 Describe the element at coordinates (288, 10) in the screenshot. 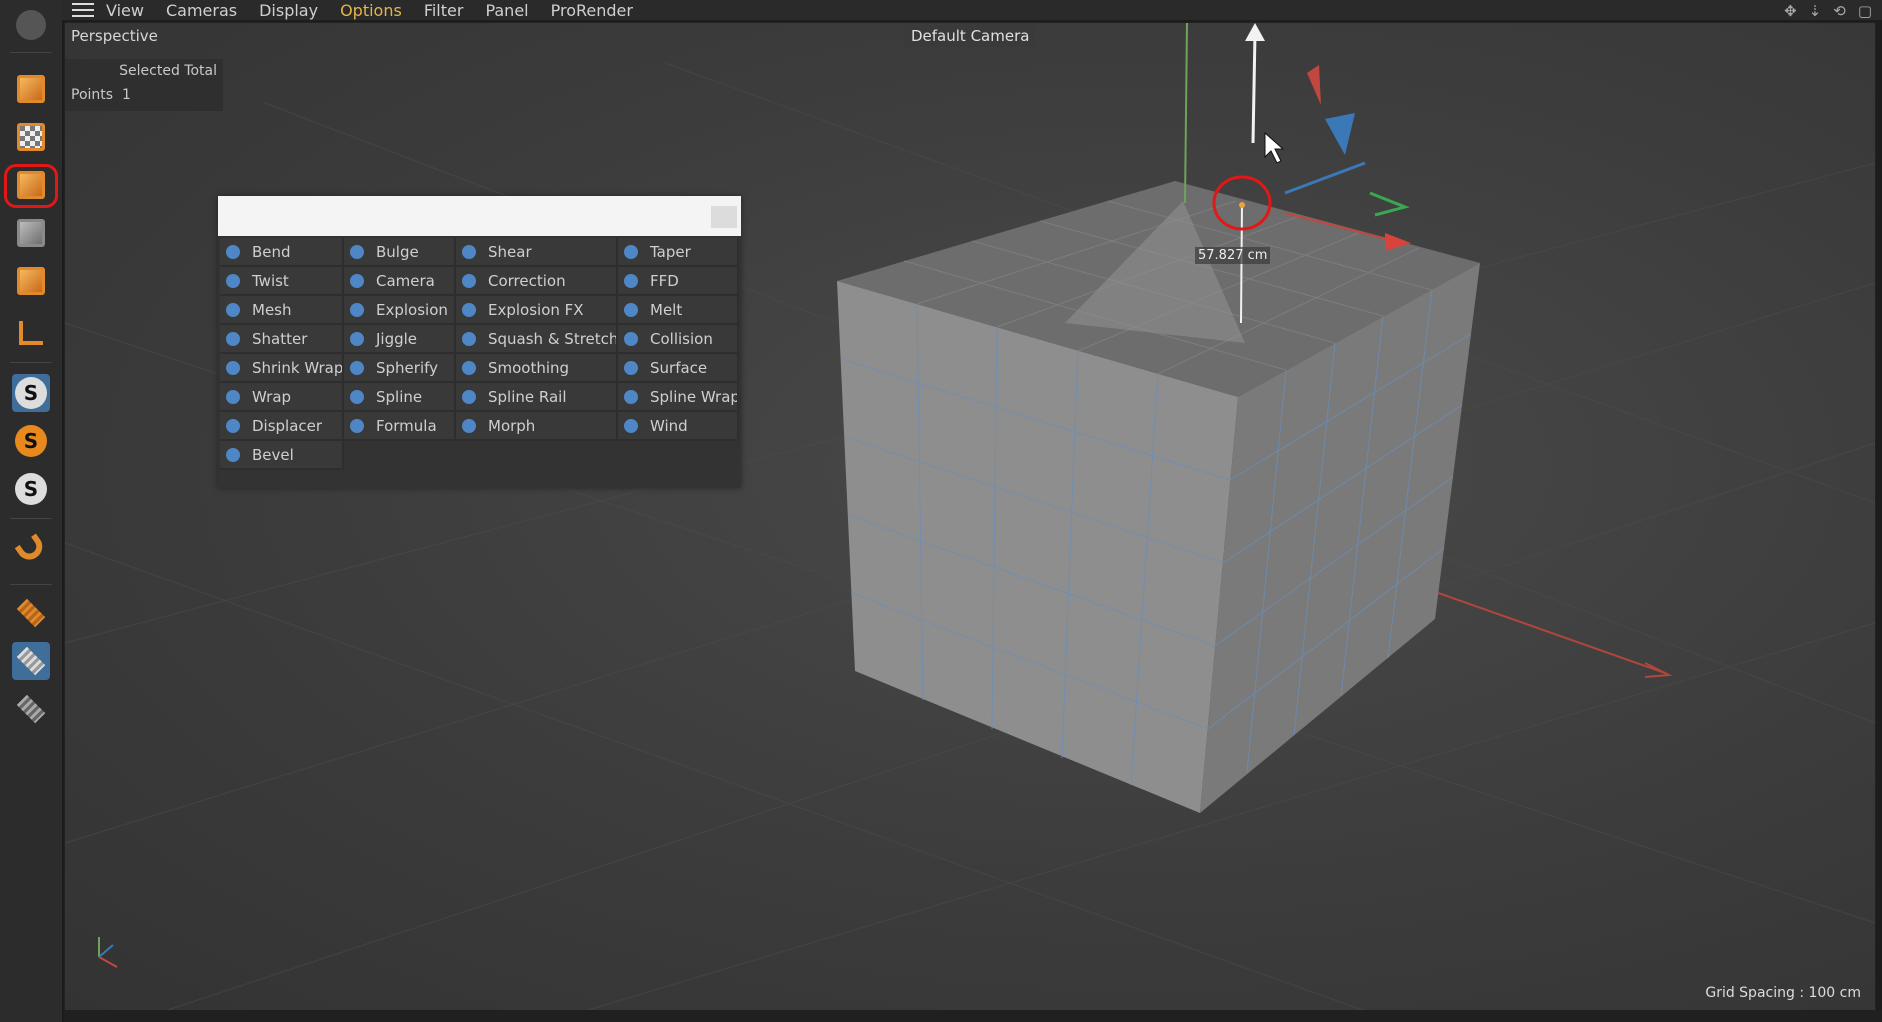

I see `menu-display: Display` at that location.